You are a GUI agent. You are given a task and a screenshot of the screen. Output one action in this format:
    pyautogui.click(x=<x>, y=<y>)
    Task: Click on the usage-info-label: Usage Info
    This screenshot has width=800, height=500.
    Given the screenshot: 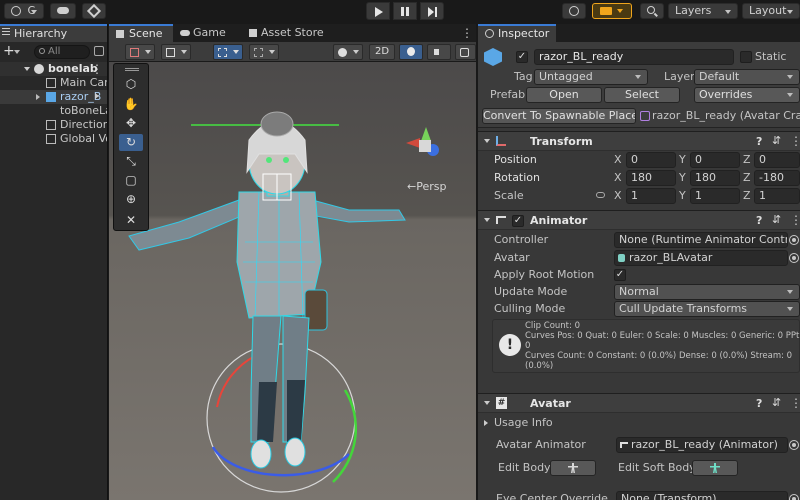 What is the action you would take?
    pyautogui.click(x=523, y=423)
    